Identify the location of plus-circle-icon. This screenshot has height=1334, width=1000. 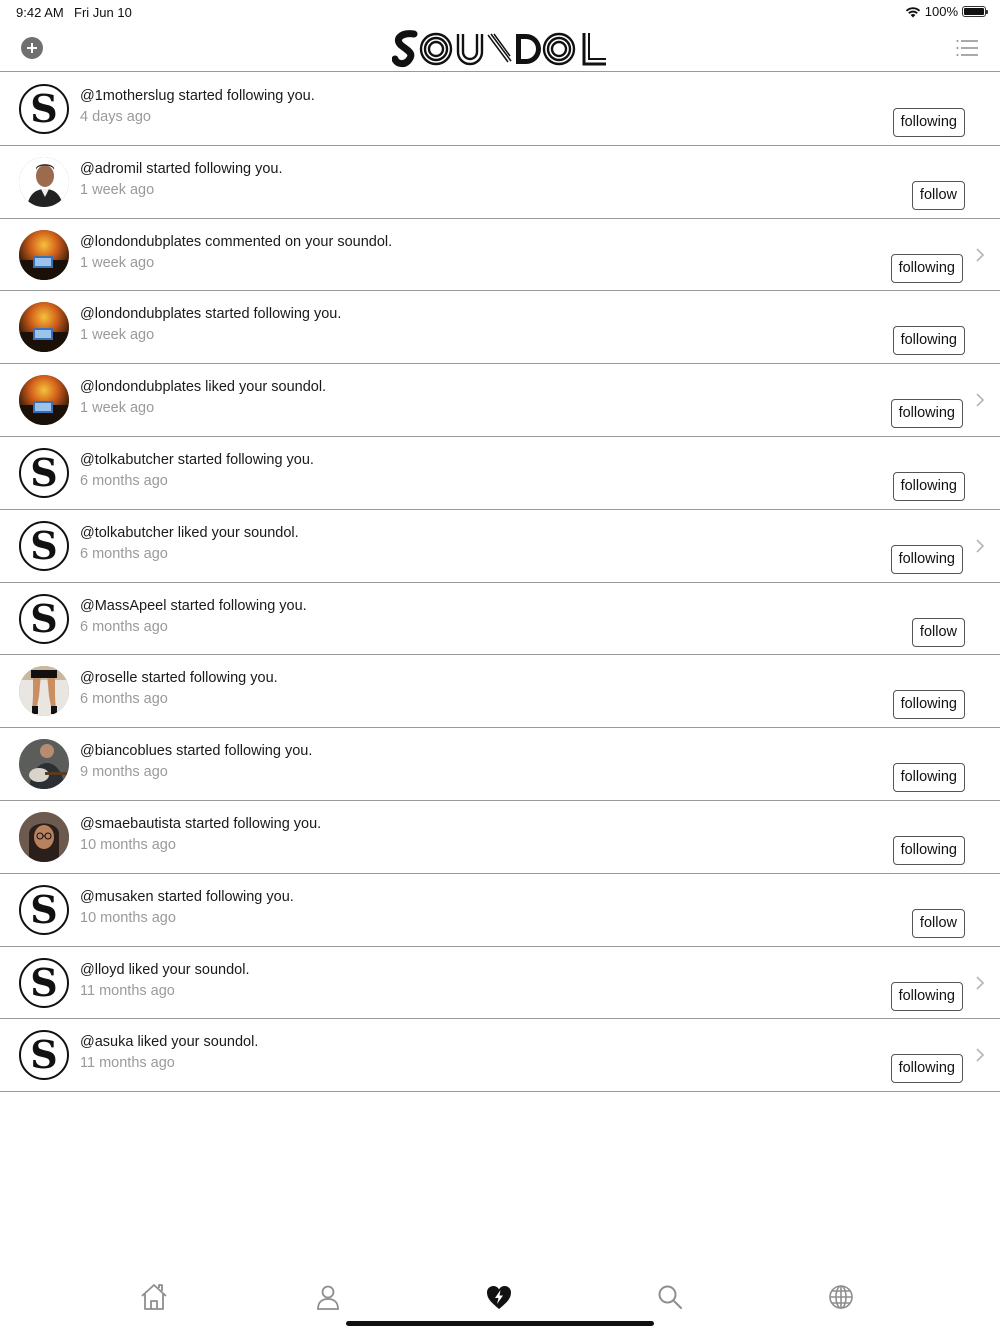
(32, 48).